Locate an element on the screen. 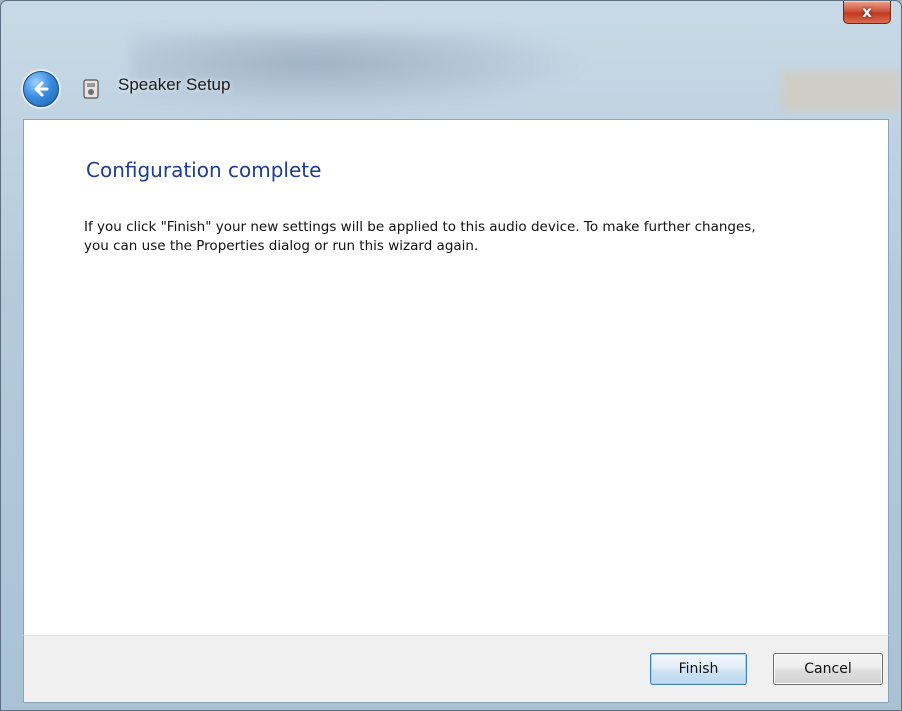 The image size is (902, 711). close-icon: x is located at coordinates (867, 11).